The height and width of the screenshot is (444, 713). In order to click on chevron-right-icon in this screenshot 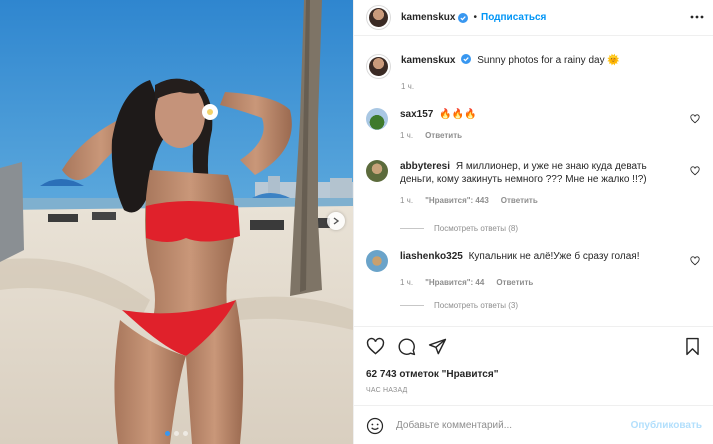, I will do `click(336, 221)`.